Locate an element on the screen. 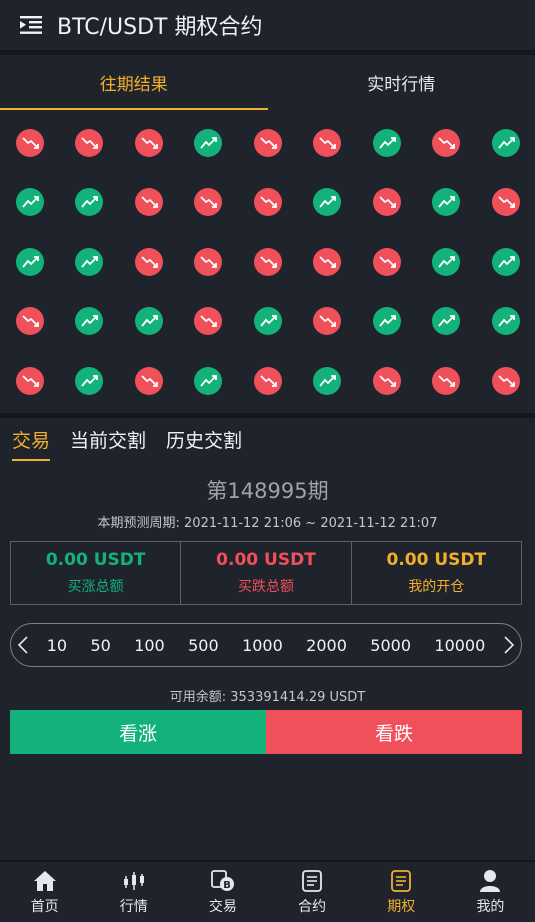 Image resolution: width=535 pixels, height=922 pixels. buy-up-button: 看涨 is located at coordinates (138, 732).